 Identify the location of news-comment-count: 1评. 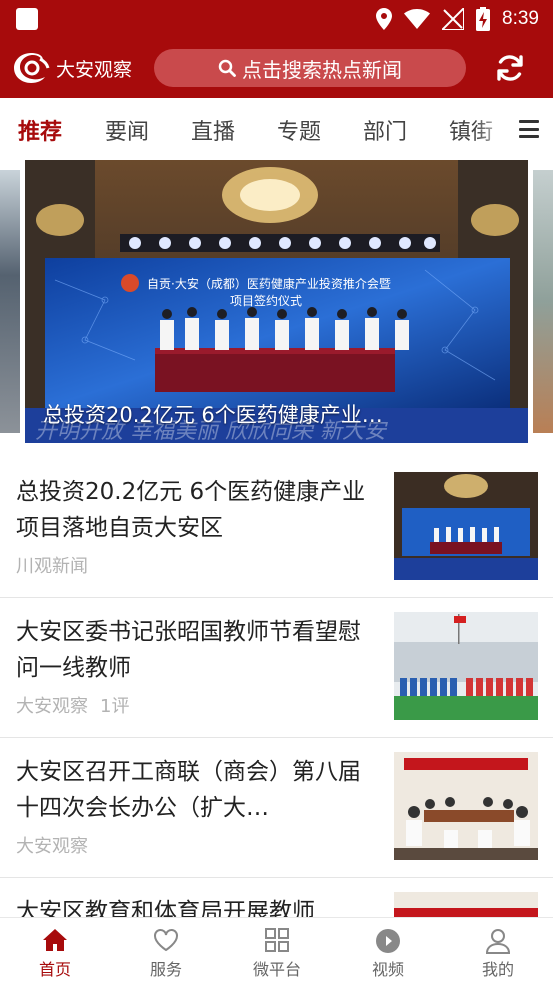
(115, 706).